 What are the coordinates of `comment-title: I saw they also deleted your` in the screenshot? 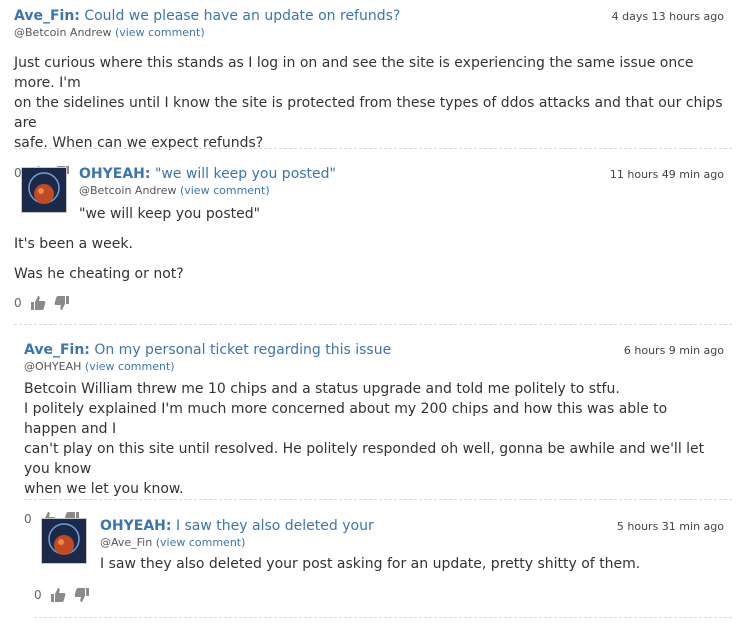 It's located at (275, 526).